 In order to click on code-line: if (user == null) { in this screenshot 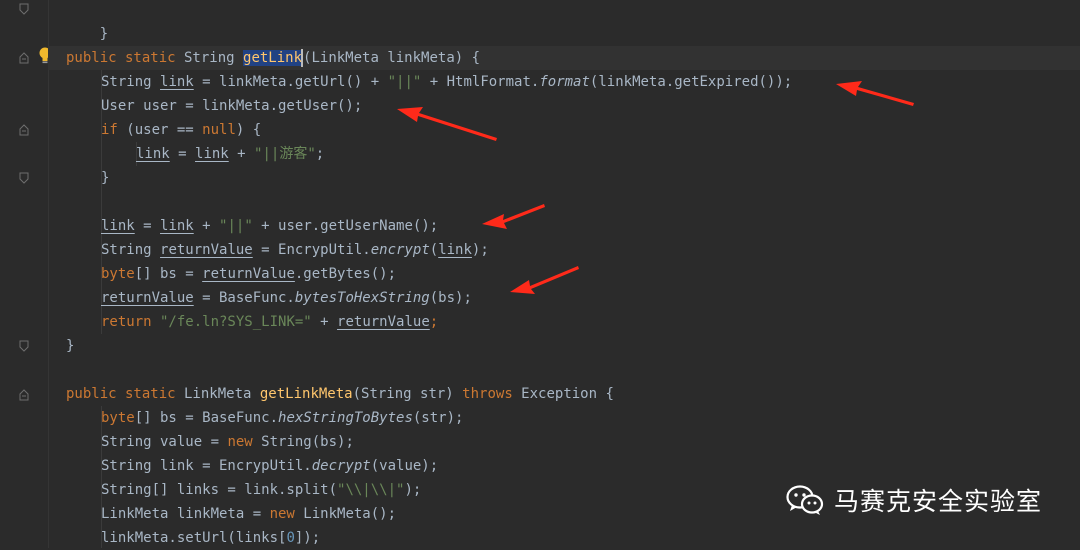, I will do `click(181, 130)`.